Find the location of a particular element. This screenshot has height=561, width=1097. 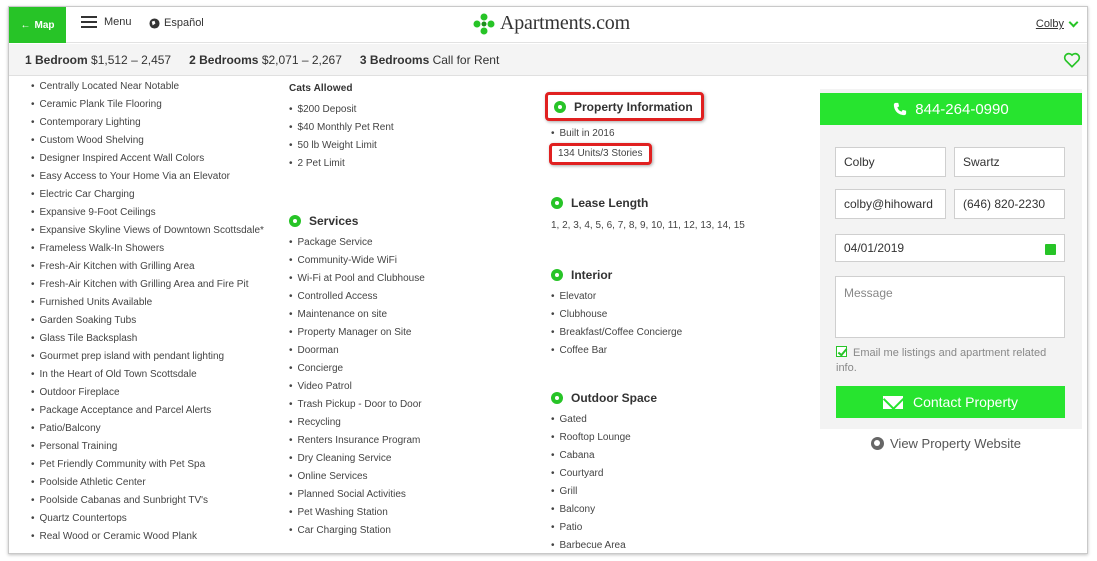

feature-item: Frameless Walk-In Showers is located at coordinates (156, 249).